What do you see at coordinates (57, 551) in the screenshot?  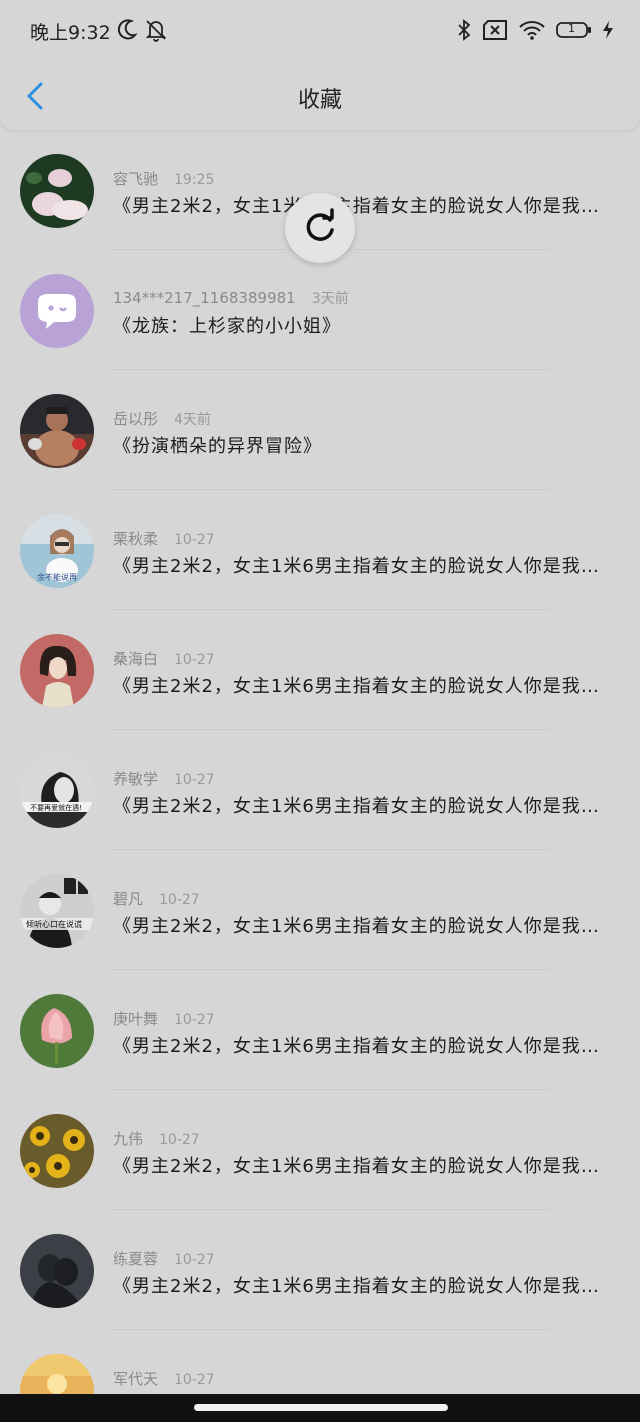 I see `avatar: 余不能说再` at bounding box center [57, 551].